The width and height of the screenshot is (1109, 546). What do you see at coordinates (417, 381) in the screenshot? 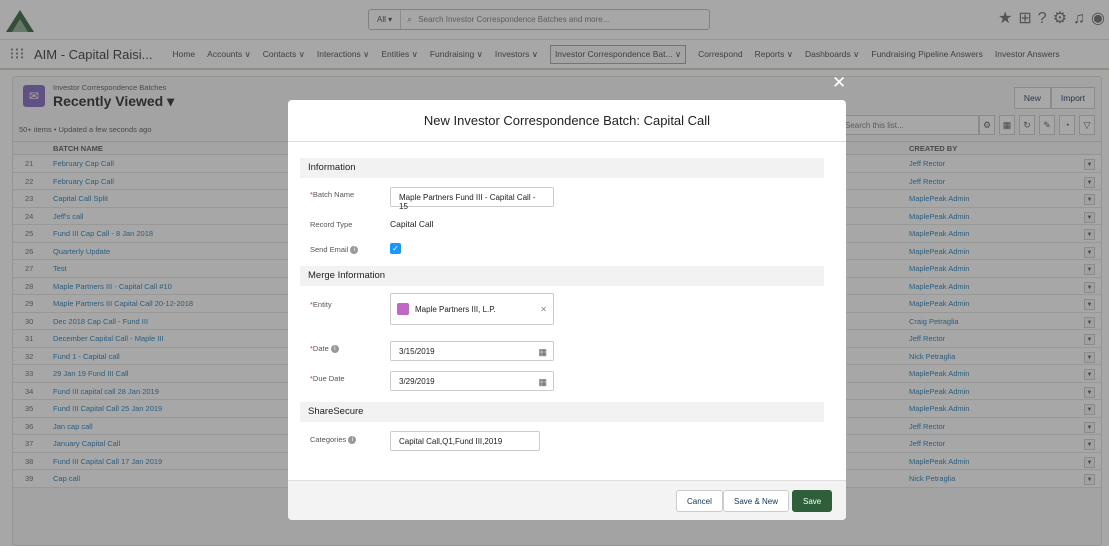
I see `due-date-value: 3/29/2019` at bounding box center [417, 381].